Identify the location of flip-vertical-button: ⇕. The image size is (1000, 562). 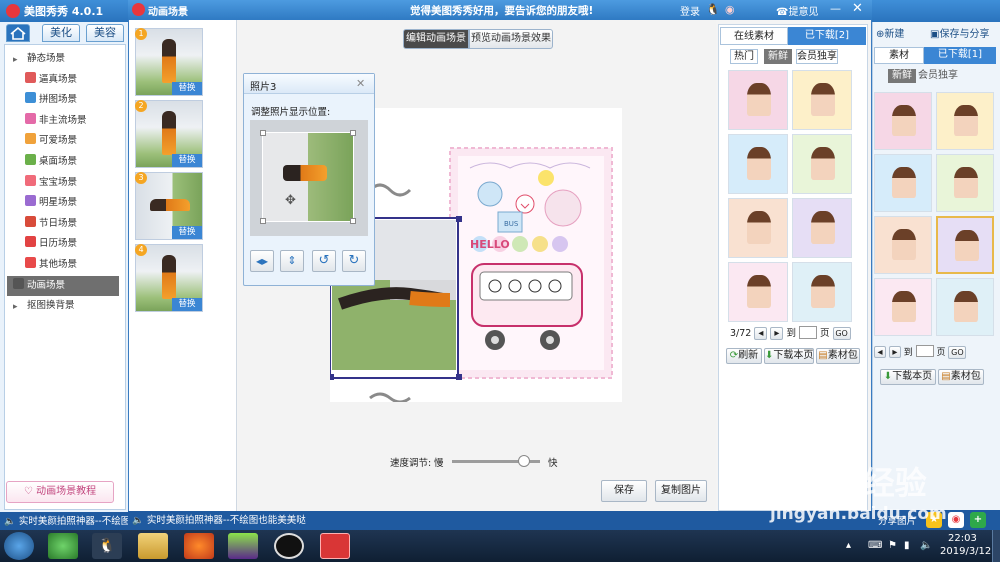
(292, 261).